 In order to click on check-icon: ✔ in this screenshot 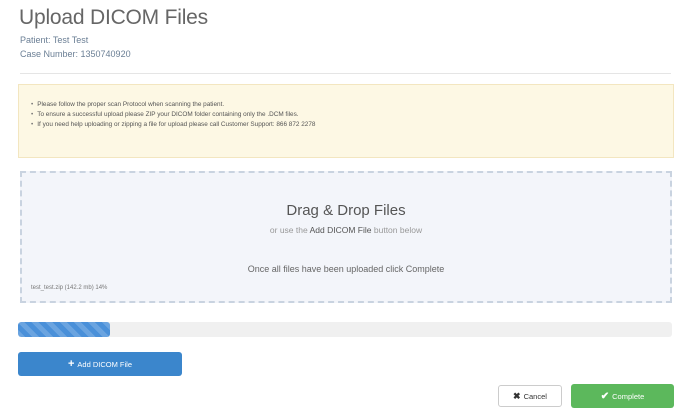, I will do `click(605, 396)`.